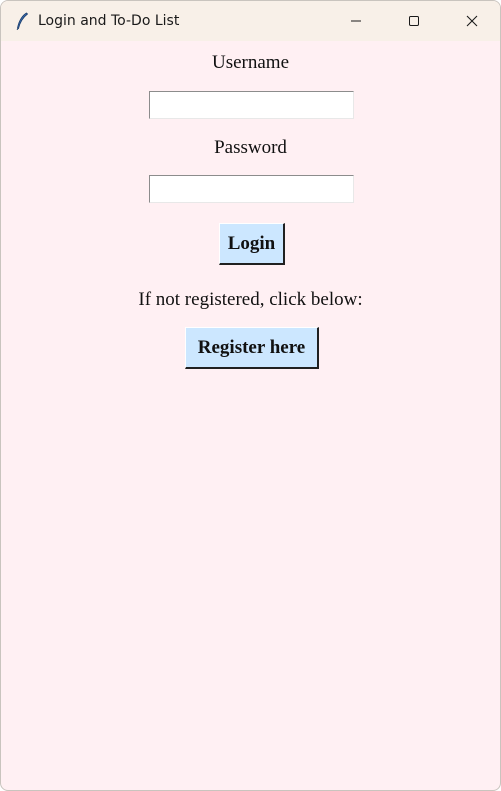  I want to click on register-prompt: If not registered, click below:, so click(250, 299).